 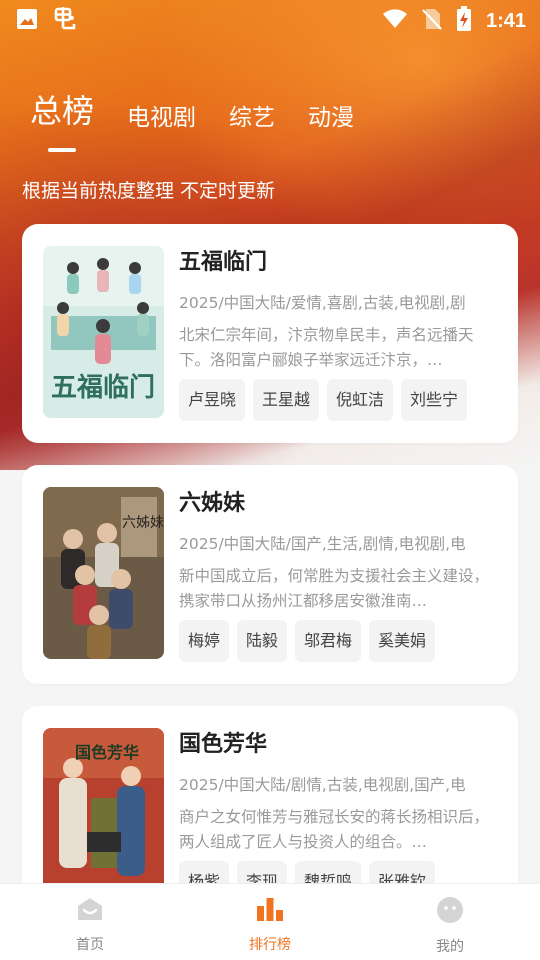 What do you see at coordinates (103, 387) in the screenshot?
I see `poster-title: 五福临门` at bounding box center [103, 387].